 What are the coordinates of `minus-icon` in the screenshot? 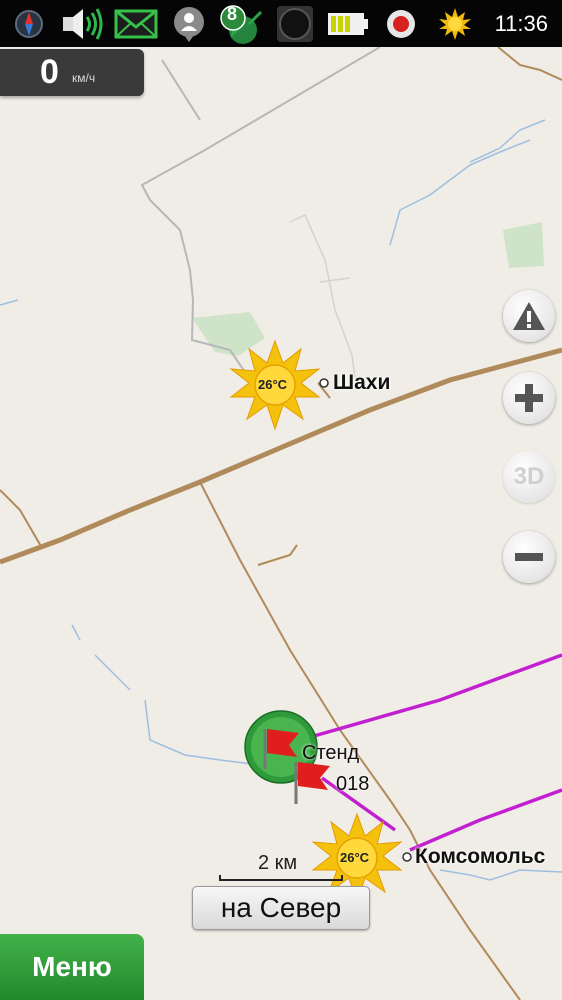 It's located at (529, 557).